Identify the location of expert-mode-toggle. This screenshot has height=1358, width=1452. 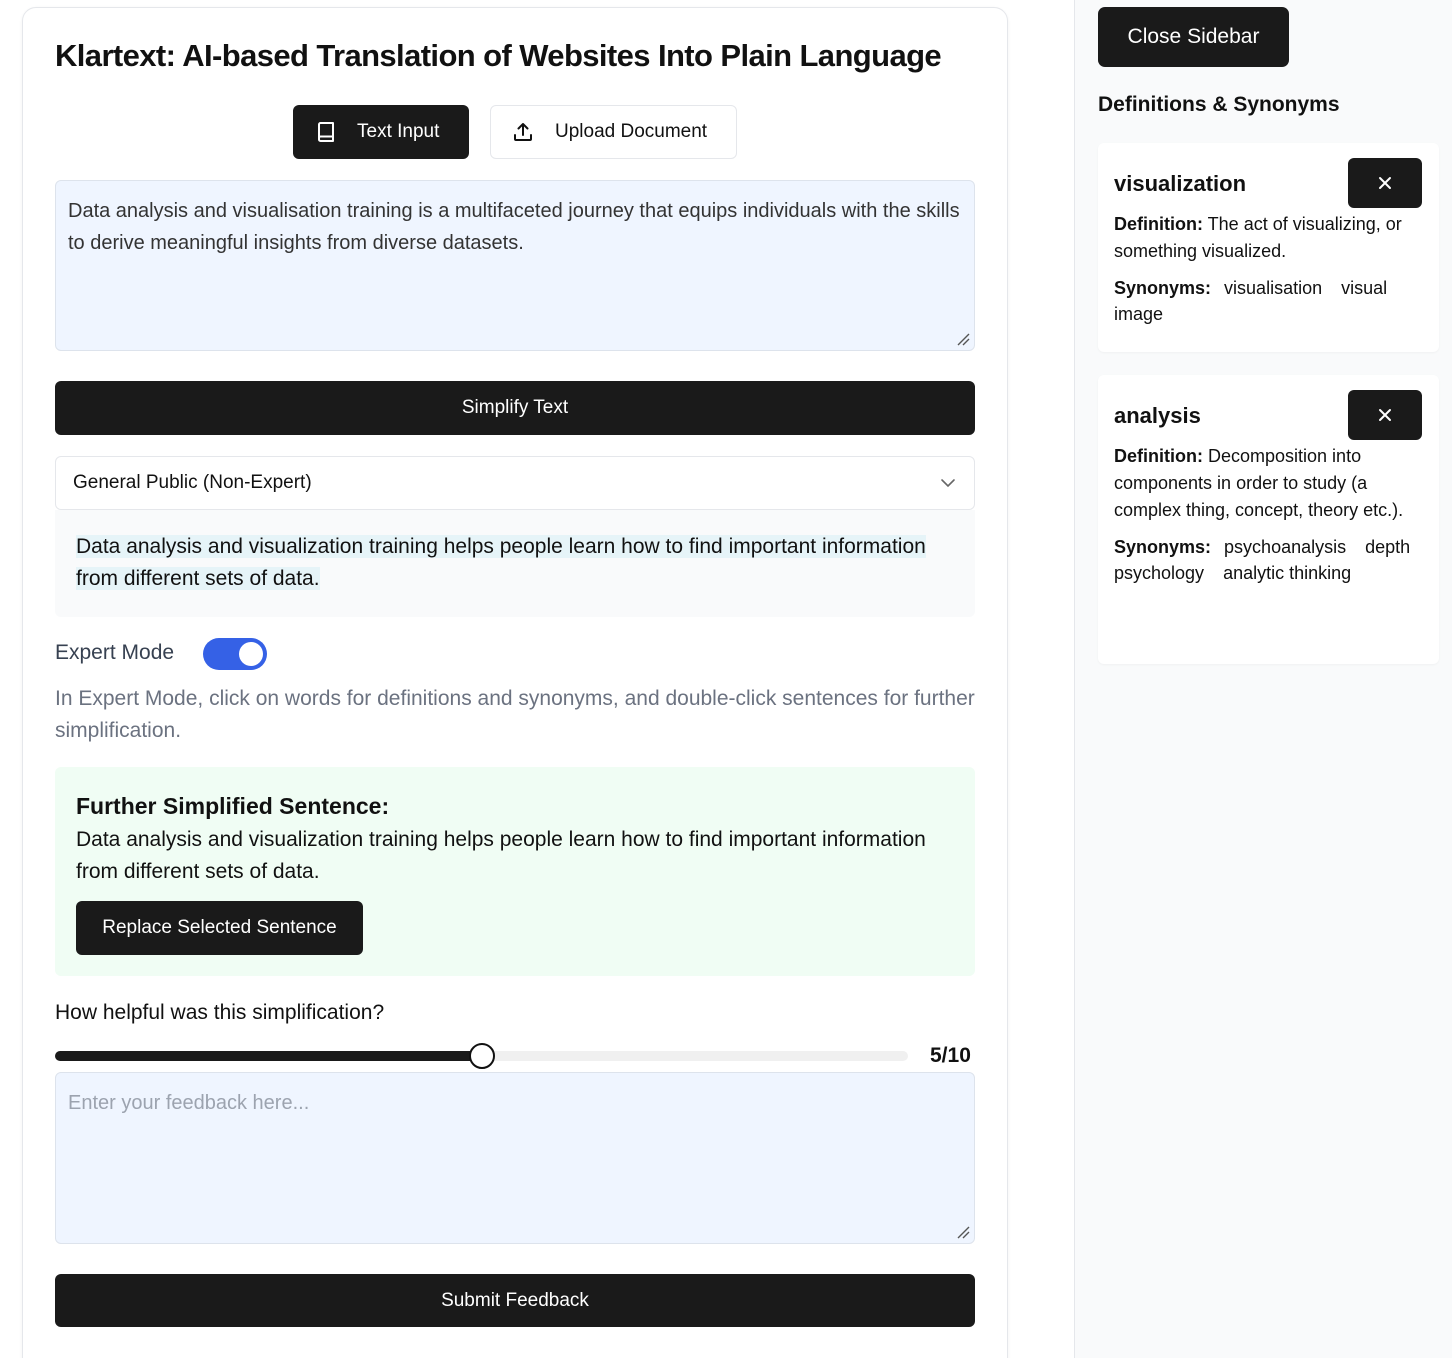
(235, 654).